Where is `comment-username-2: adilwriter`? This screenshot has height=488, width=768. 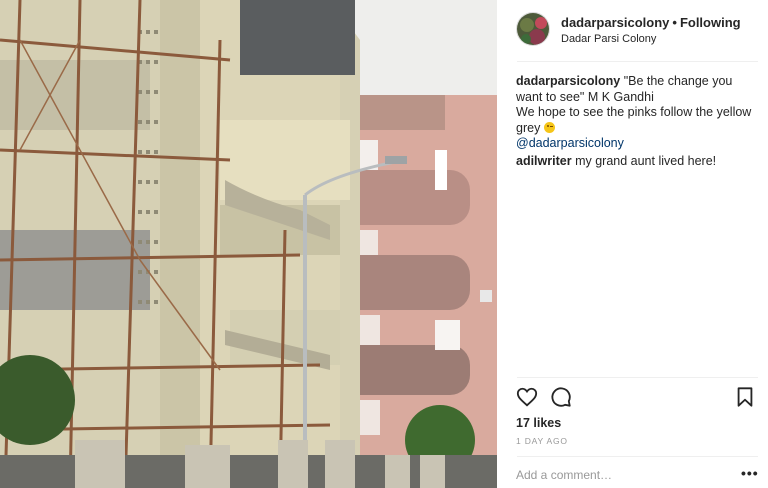
comment-username-2: adilwriter is located at coordinates (544, 161).